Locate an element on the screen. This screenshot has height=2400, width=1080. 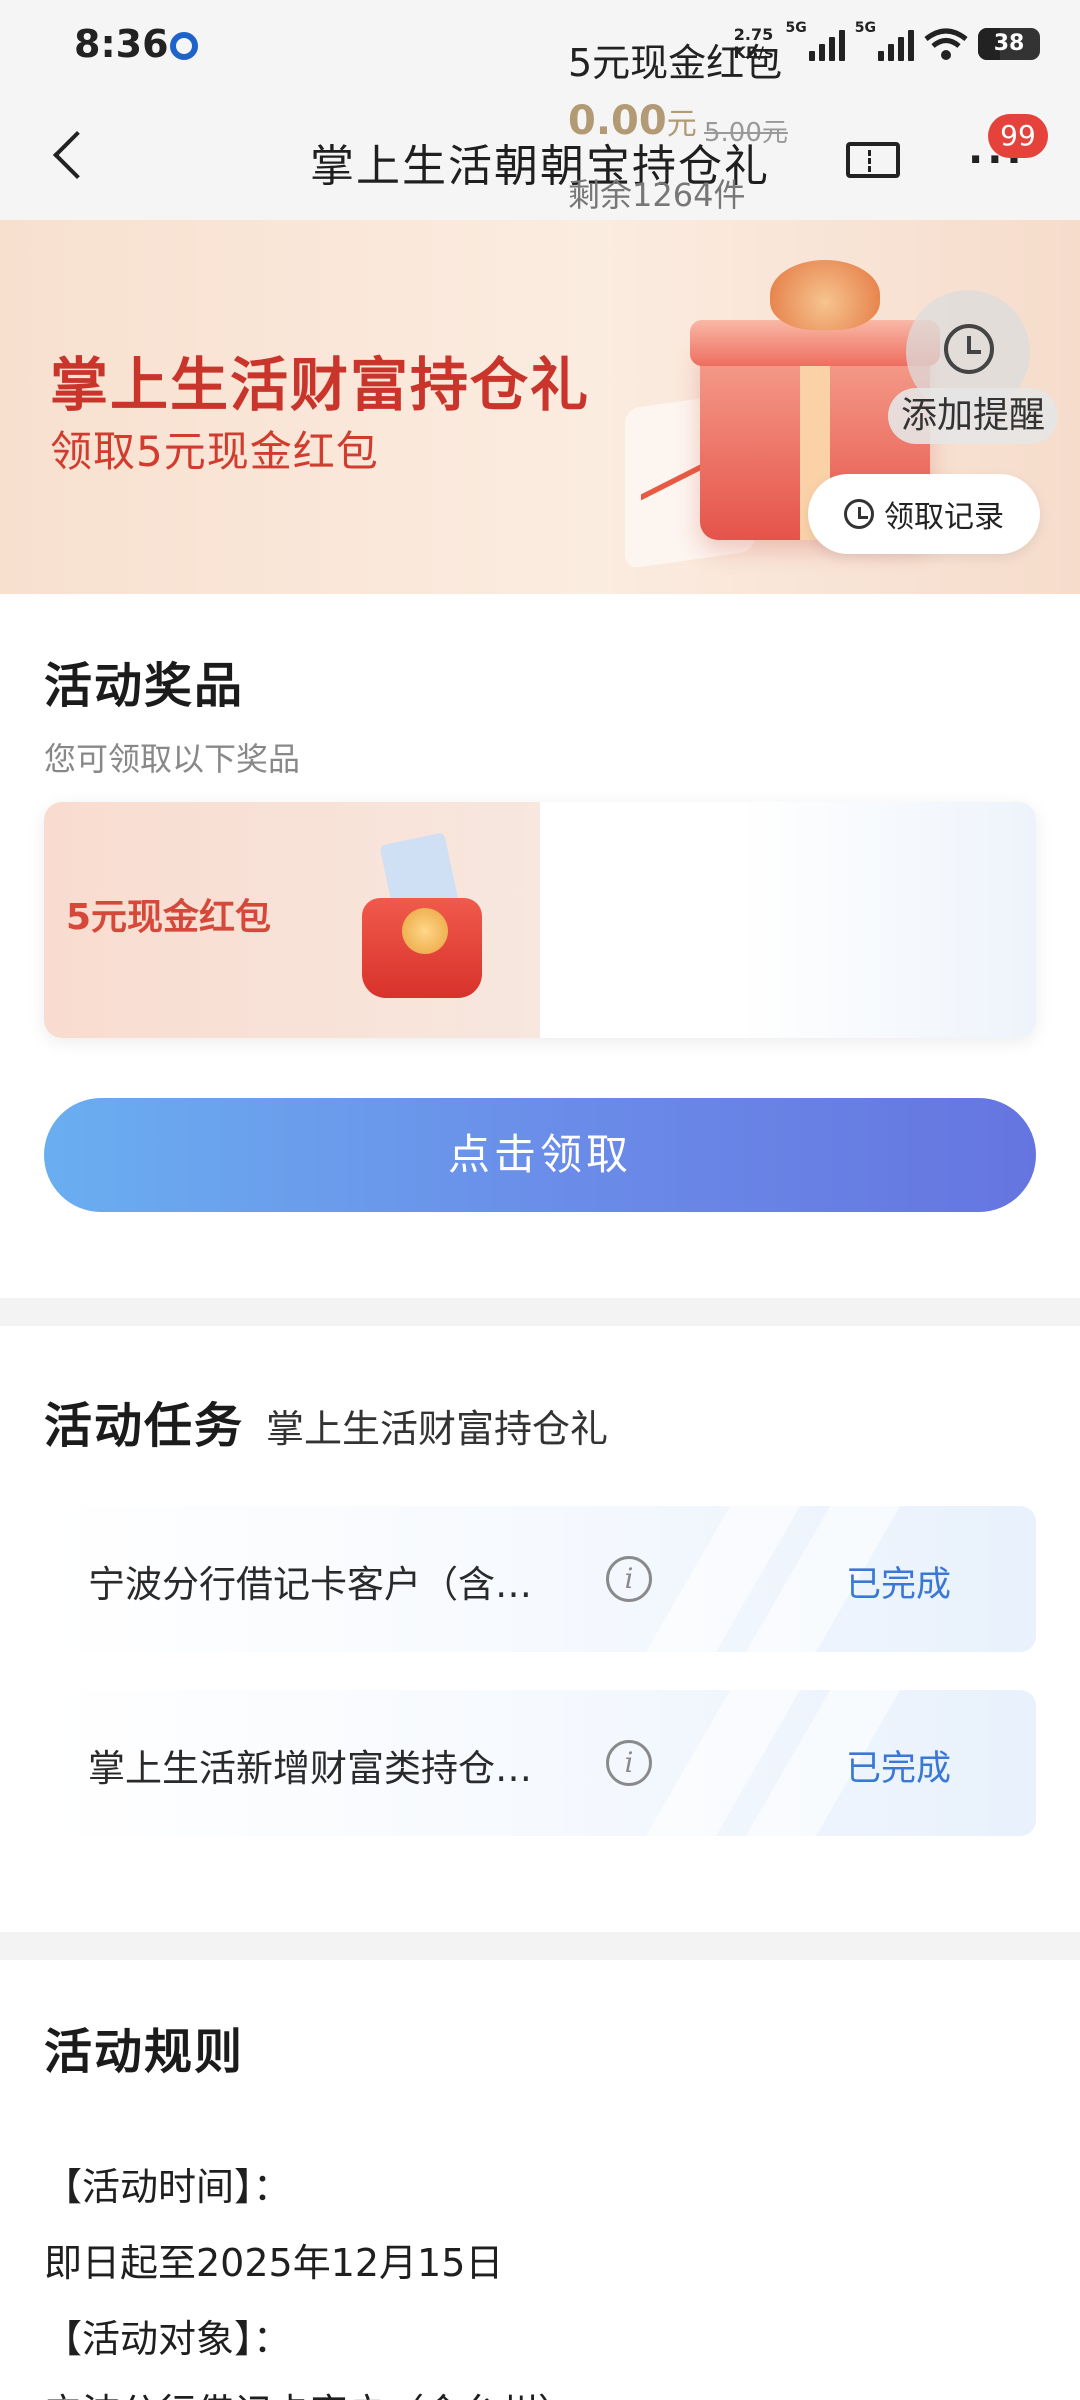
claim-records-label: 领取记录 is located at coordinates (944, 517).